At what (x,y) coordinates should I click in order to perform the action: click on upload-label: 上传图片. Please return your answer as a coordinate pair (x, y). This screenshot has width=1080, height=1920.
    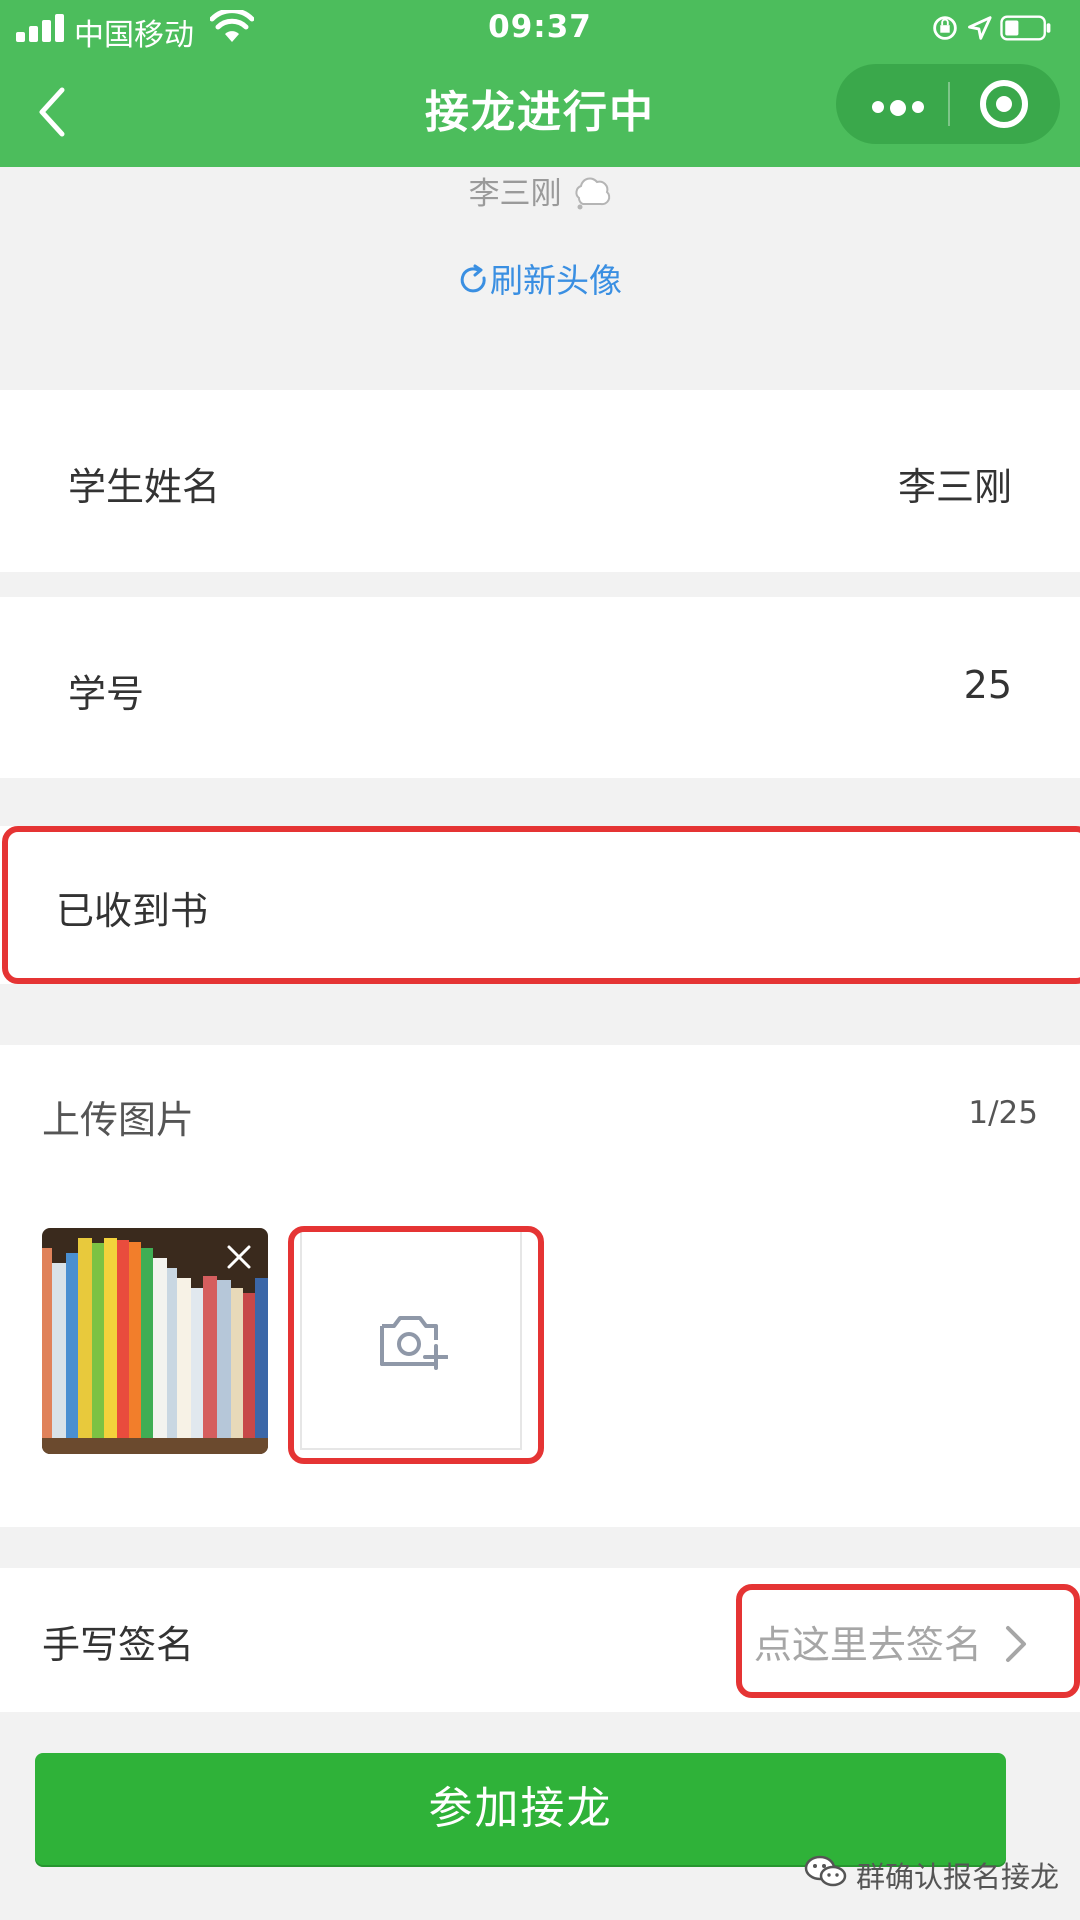
    Looking at the image, I should click on (118, 1120).